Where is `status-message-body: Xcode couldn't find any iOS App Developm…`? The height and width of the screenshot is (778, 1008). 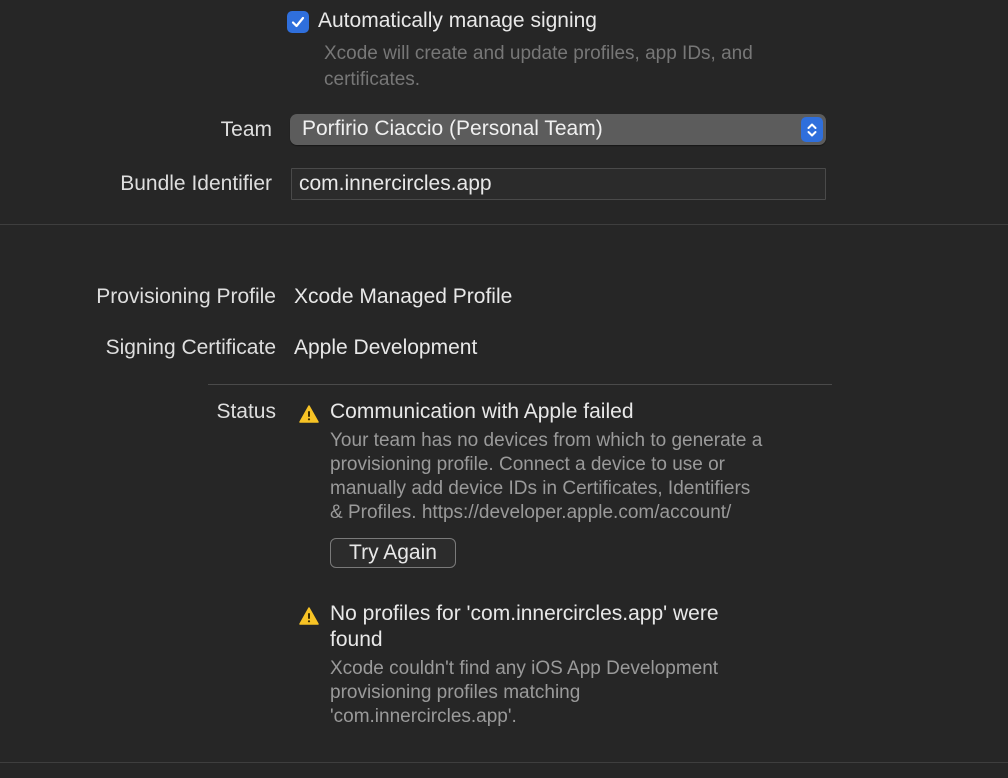 status-message-body: Xcode couldn't find any iOS App Developm… is located at coordinates (590, 693).